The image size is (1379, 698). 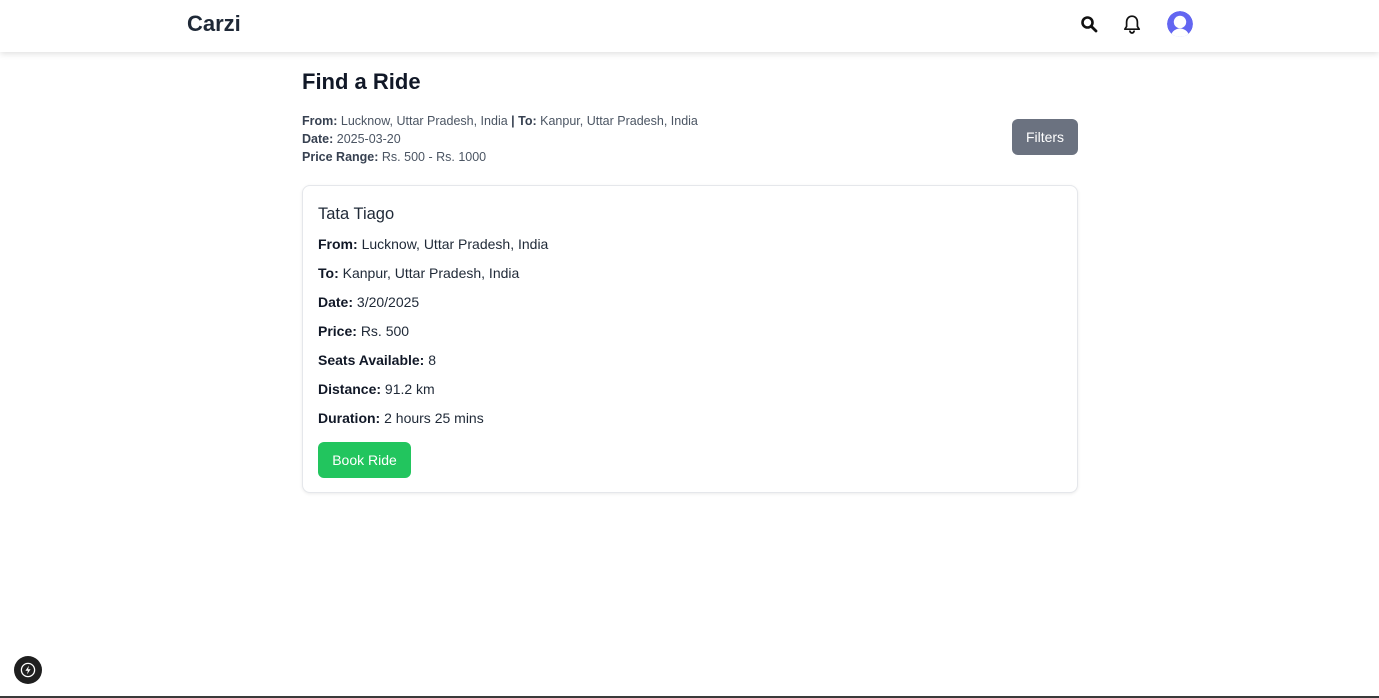 I want to click on ride-date-value: 3/20/2025, so click(x=388, y=302).